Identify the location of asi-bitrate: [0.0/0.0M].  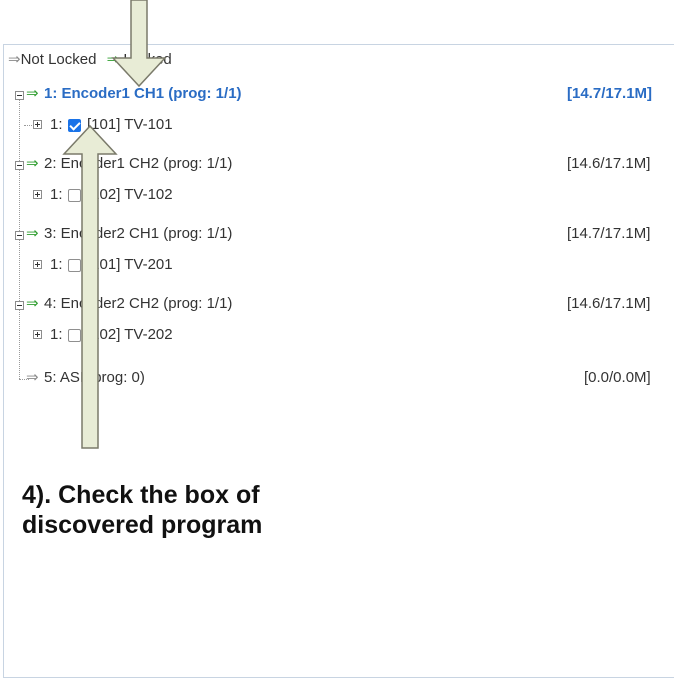
(617, 377).